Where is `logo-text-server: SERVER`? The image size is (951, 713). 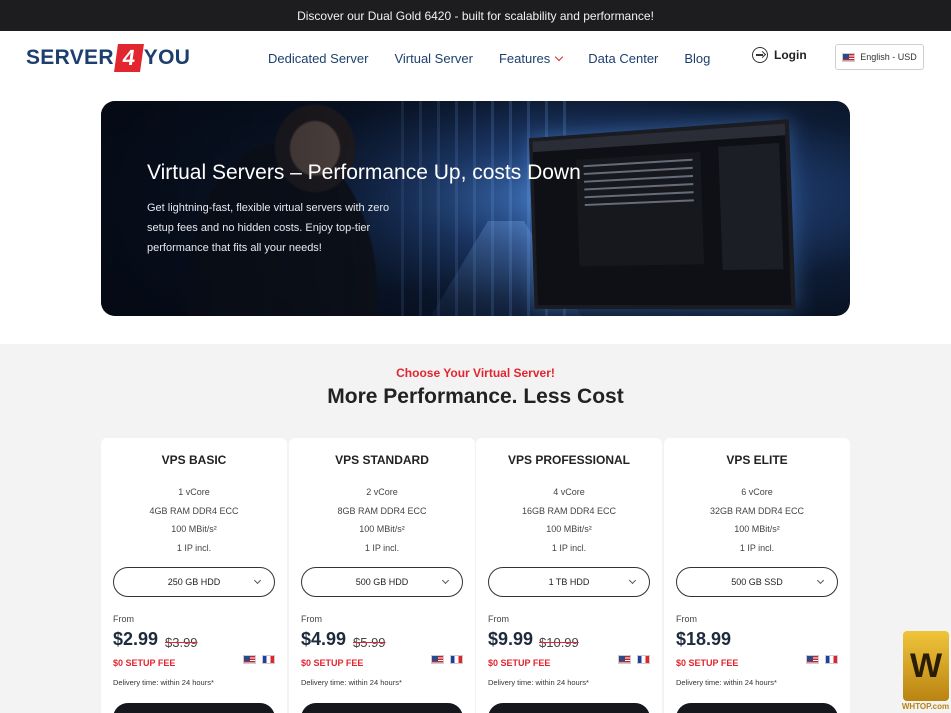
logo-text-server: SERVER is located at coordinates (70, 57).